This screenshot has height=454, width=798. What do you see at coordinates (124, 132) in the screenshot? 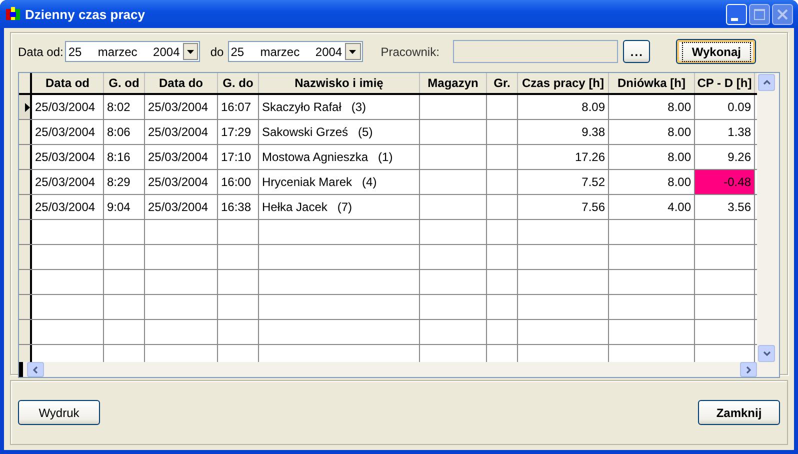
I see `table-cell: 8:06` at bounding box center [124, 132].